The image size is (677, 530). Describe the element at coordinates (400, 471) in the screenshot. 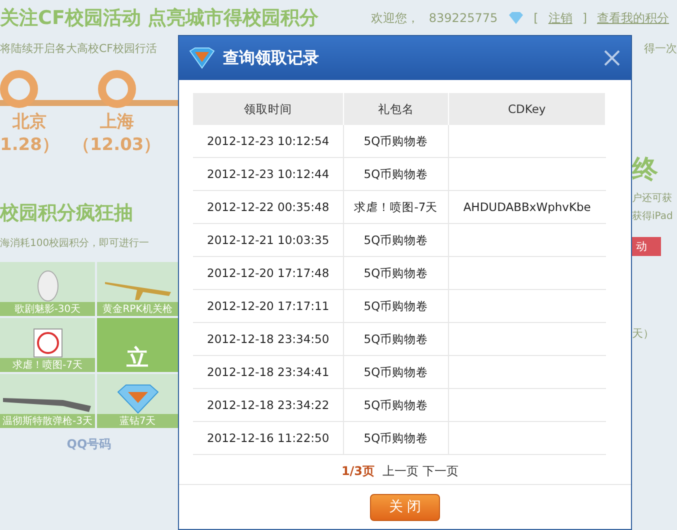

I see `prev-page-link: 上一页` at that location.